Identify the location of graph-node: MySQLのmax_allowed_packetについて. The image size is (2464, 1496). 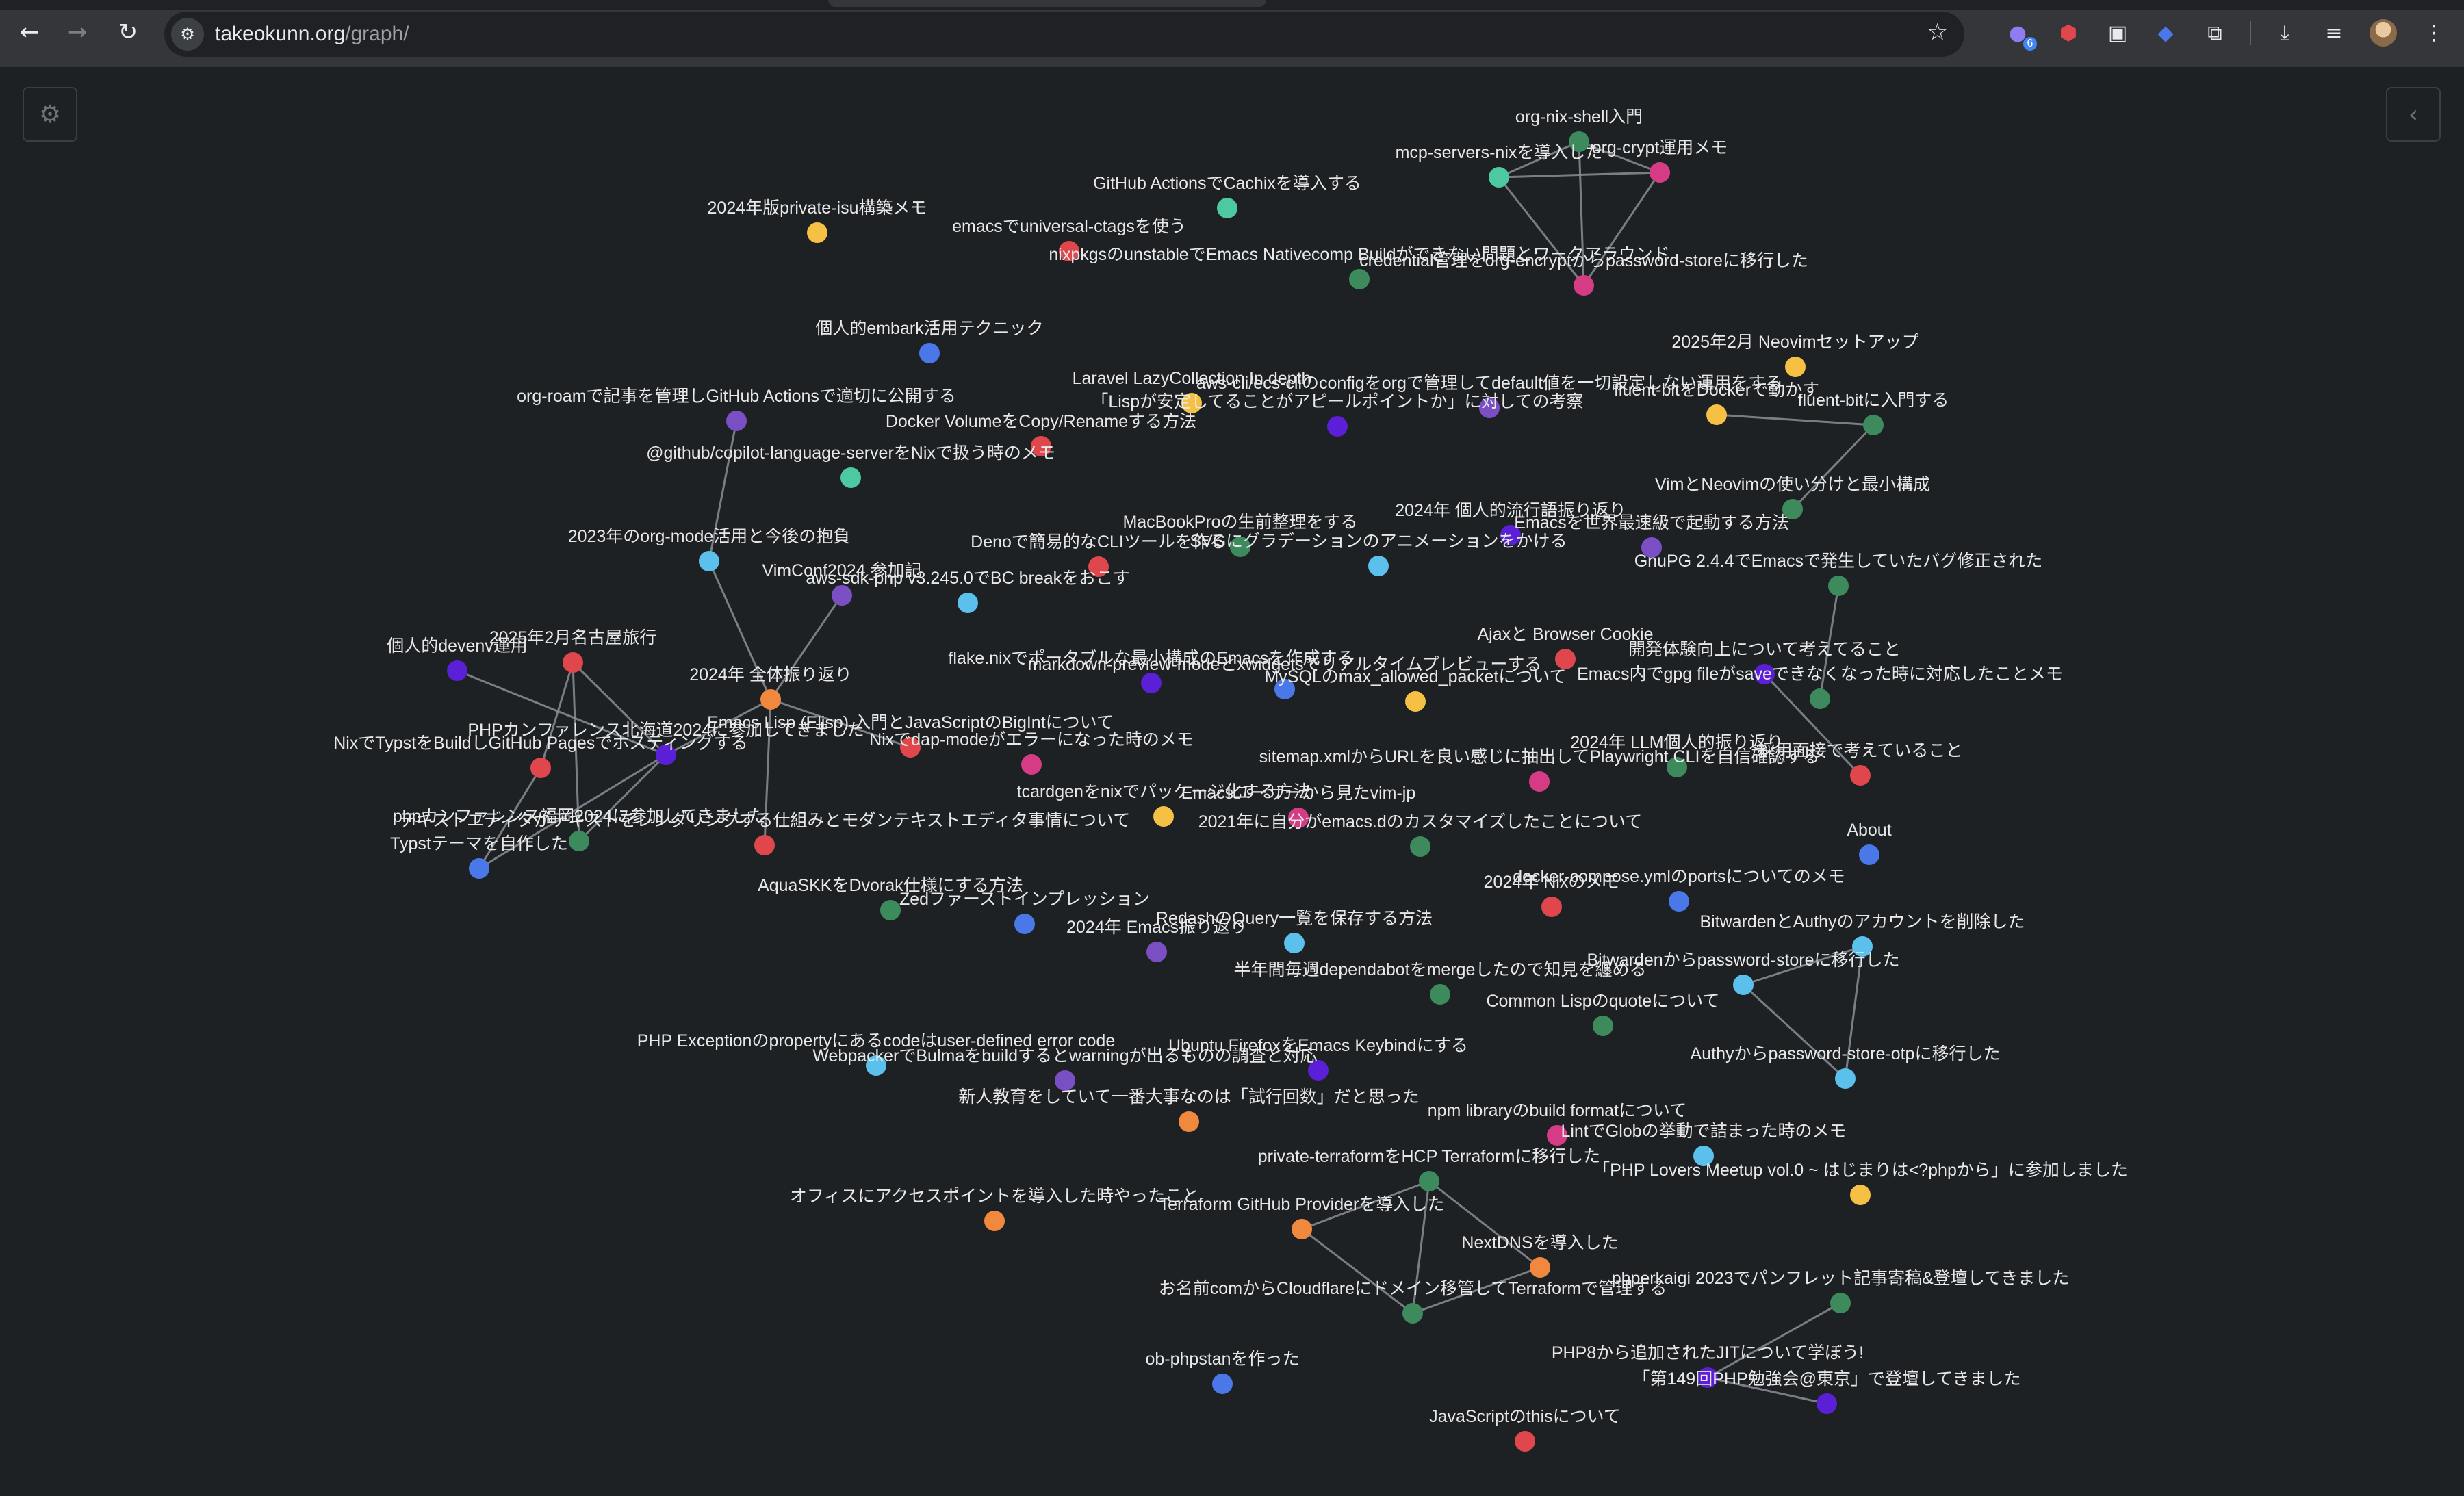
(1415, 689).